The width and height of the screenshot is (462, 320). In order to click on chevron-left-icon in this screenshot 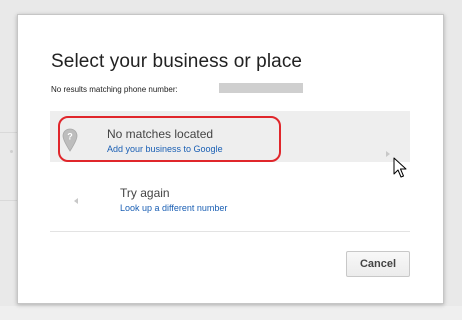, I will do `click(76, 201)`.